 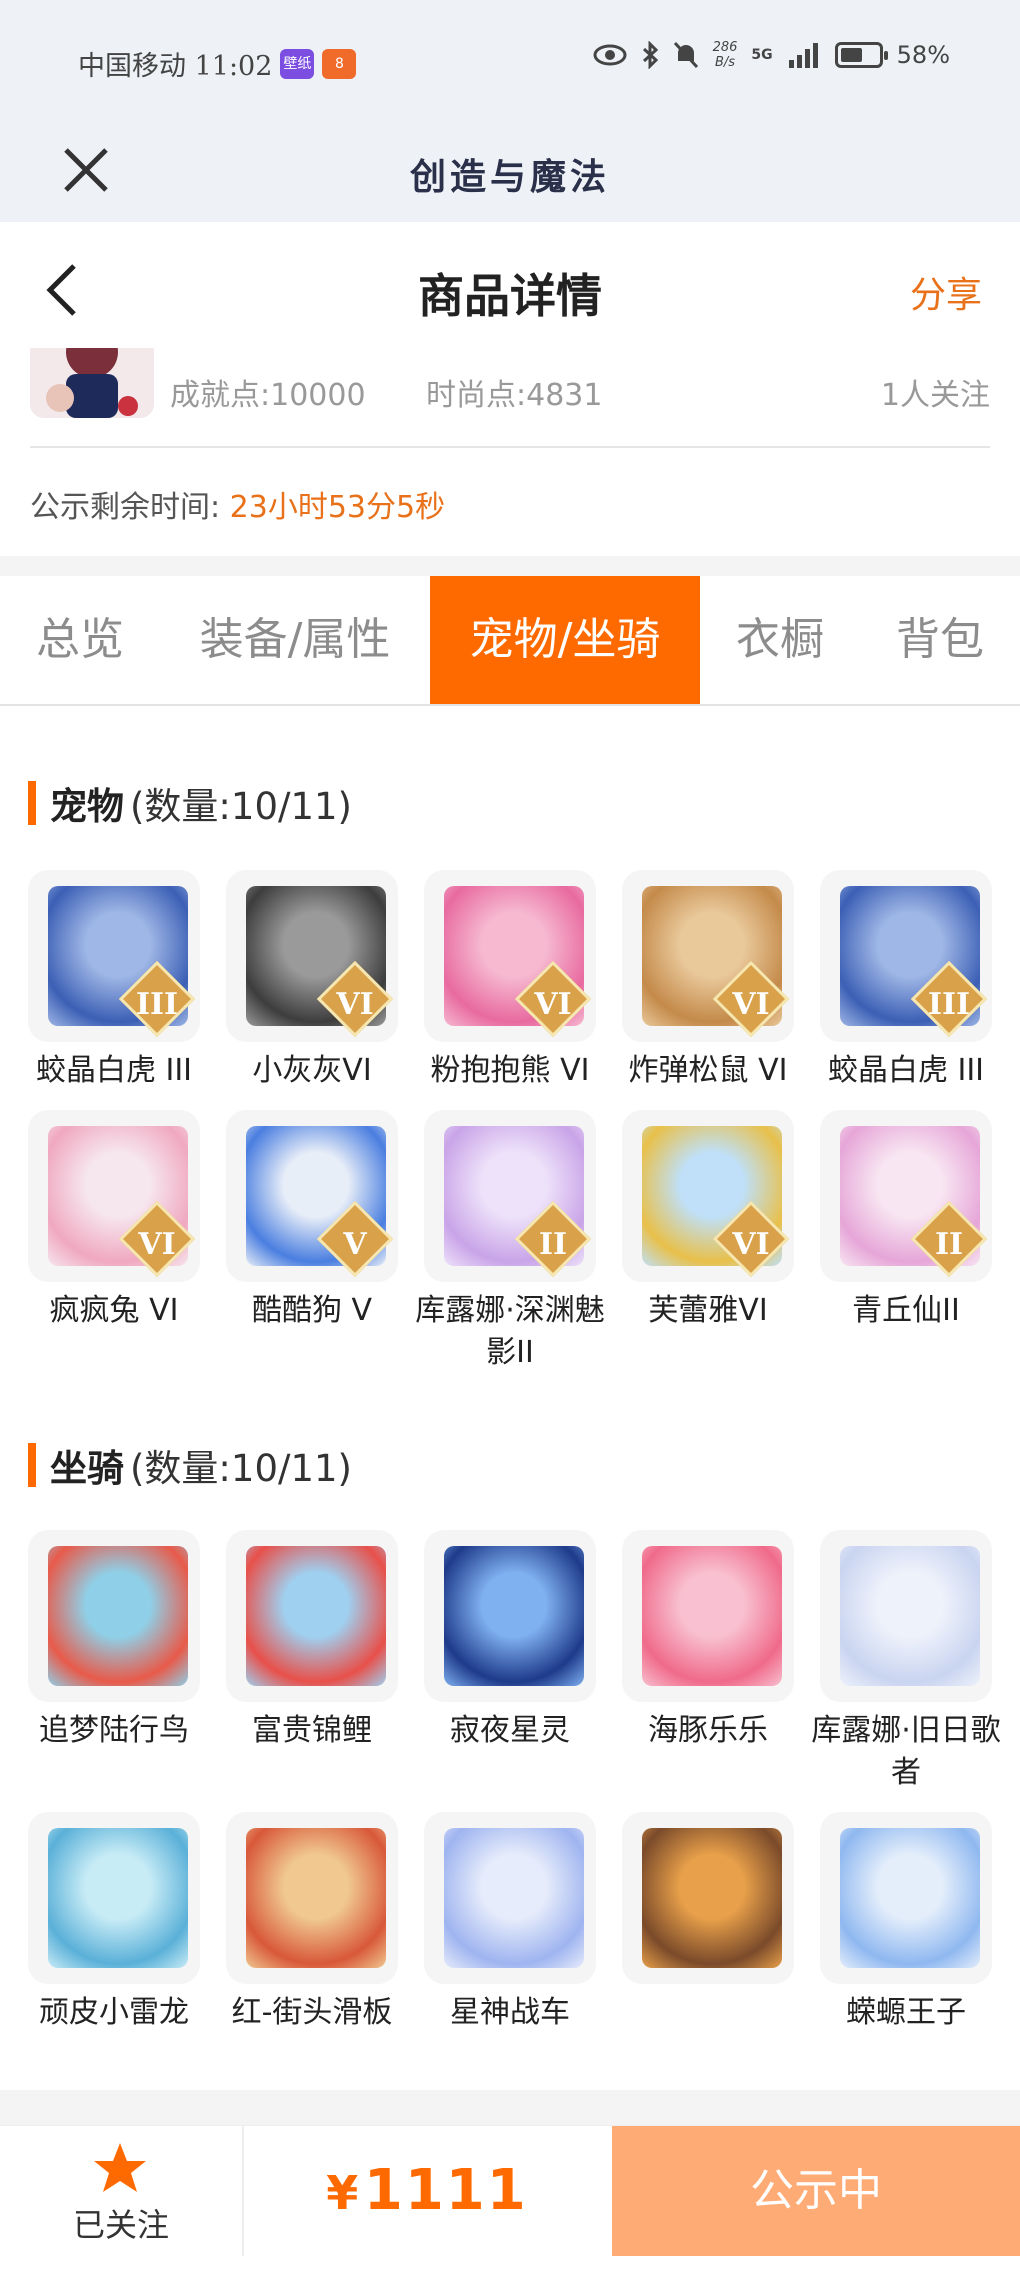 I want to click on tab-wardrobe: 衣橱, so click(x=780, y=640).